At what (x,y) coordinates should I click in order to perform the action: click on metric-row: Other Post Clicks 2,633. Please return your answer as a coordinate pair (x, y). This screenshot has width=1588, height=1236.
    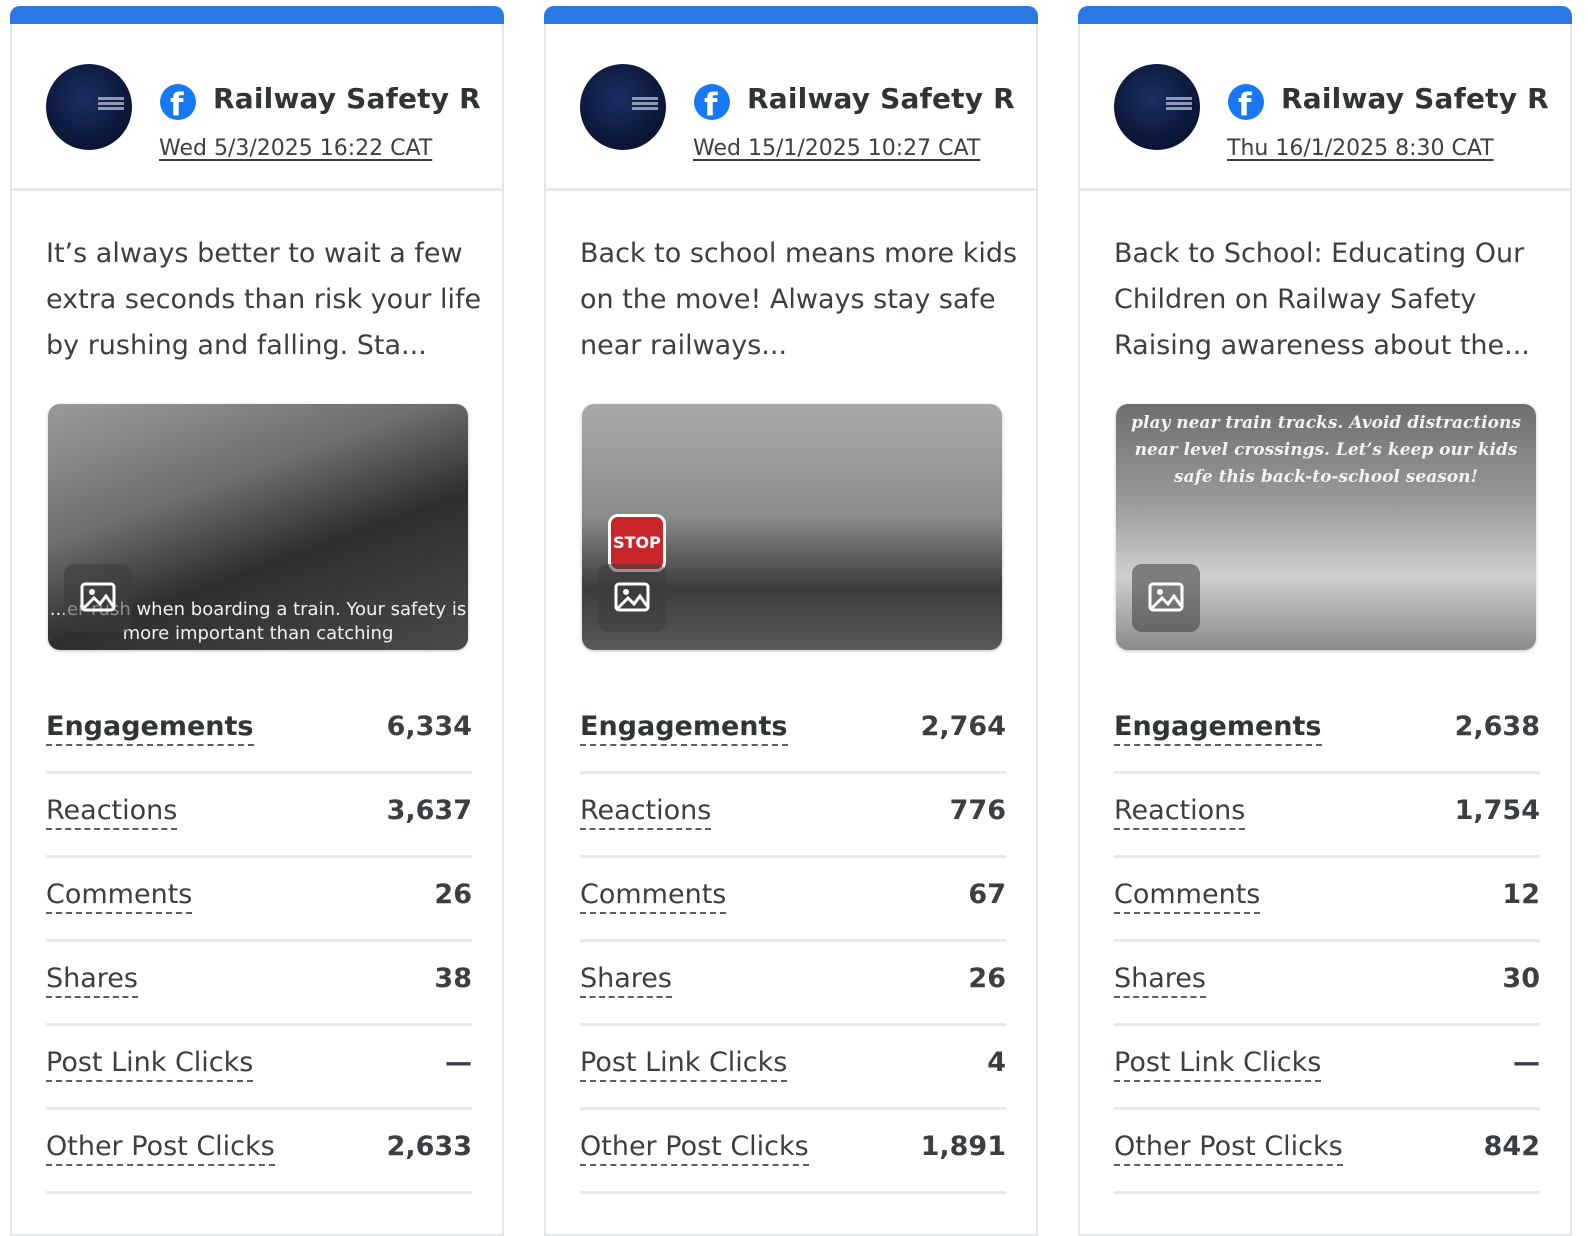
    Looking at the image, I should click on (259, 1152).